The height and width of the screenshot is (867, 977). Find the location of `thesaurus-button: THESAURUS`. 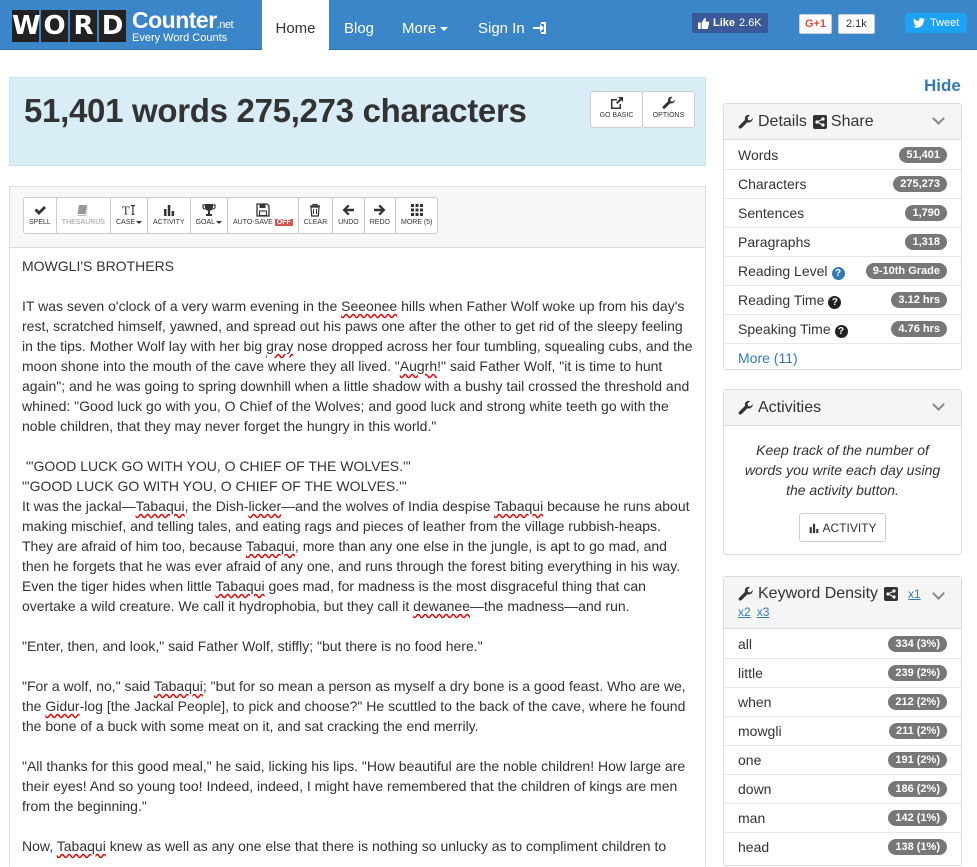

thesaurus-button: THESAURUS is located at coordinates (83, 215).